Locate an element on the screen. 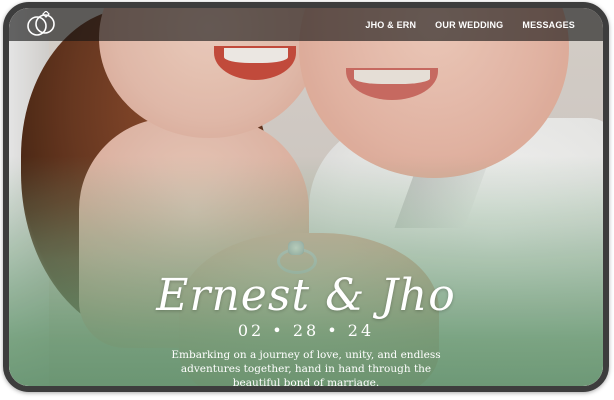  nav-link-our-wedding: OUR WEDDING is located at coordinates (469, 25).